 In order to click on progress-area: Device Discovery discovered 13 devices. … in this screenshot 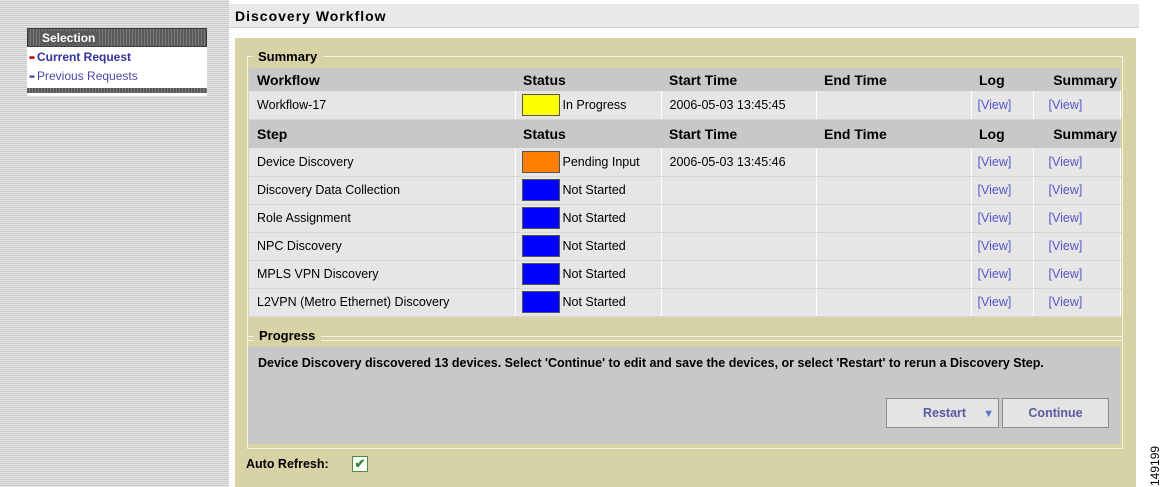, I will do `click(684, 395)`.